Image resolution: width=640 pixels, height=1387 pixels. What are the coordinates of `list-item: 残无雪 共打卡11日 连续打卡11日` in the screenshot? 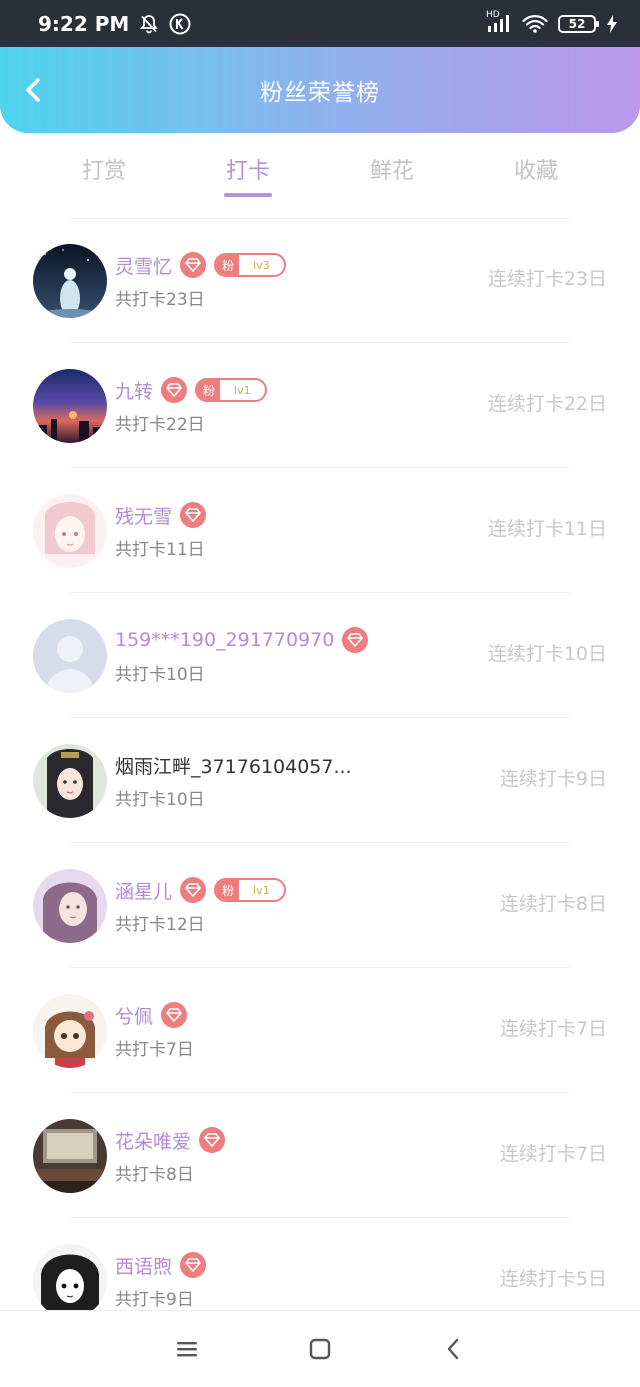 It's located at (320, 530).